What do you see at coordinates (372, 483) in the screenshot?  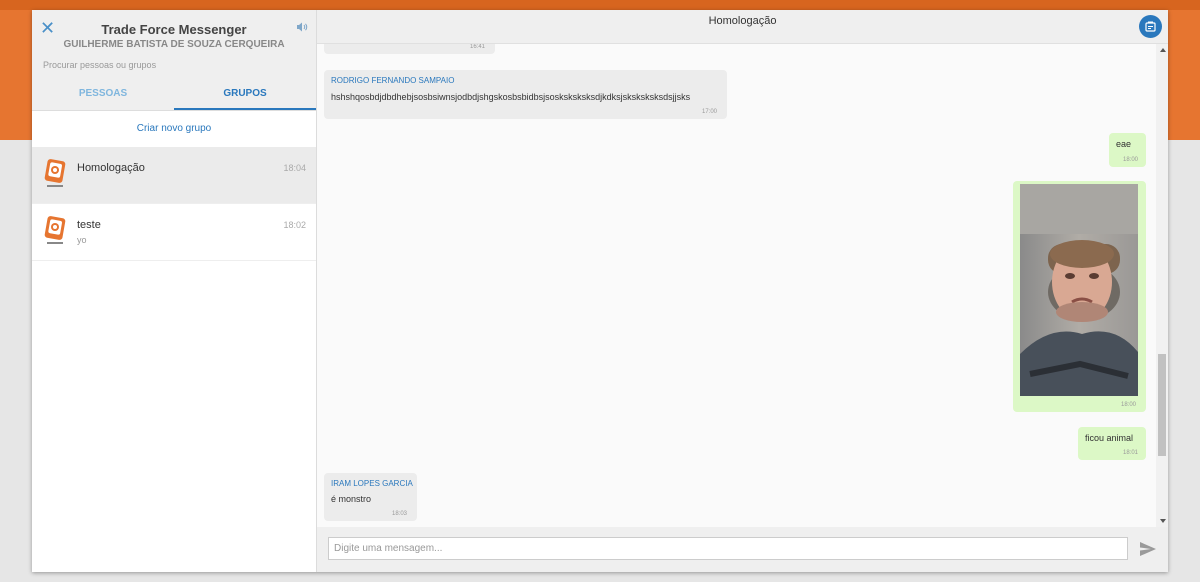 I see `message-sender: IRAM LOPES GARCIA` at bounding box center [372, 483].